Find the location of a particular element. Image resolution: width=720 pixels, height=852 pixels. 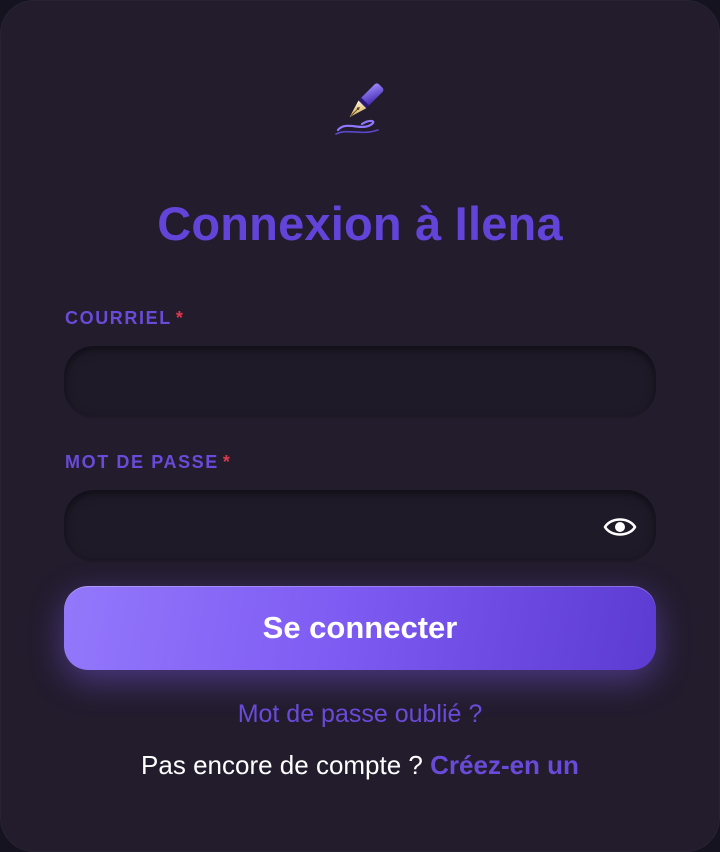

fountain-pen-icon is located at coordinates (359, 109).